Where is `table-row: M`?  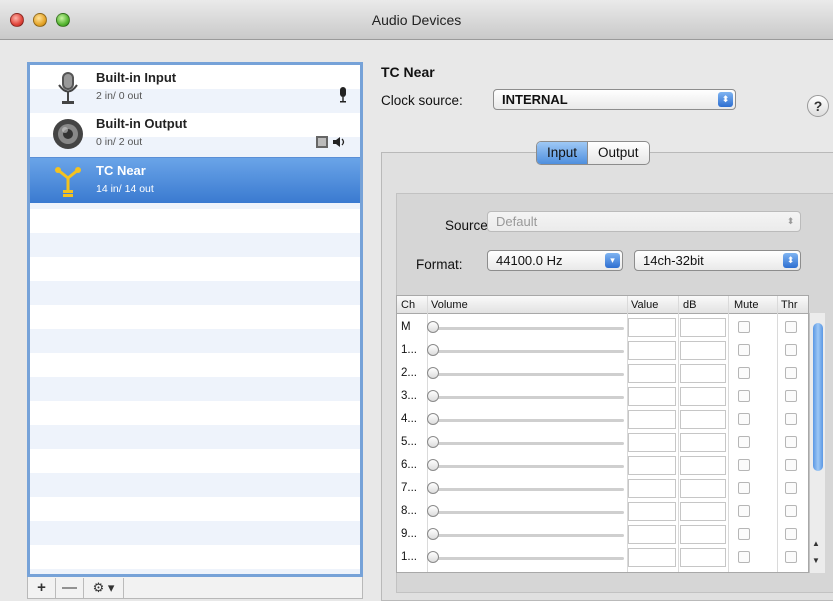 table-row: M is located at coordinates (602, 327).